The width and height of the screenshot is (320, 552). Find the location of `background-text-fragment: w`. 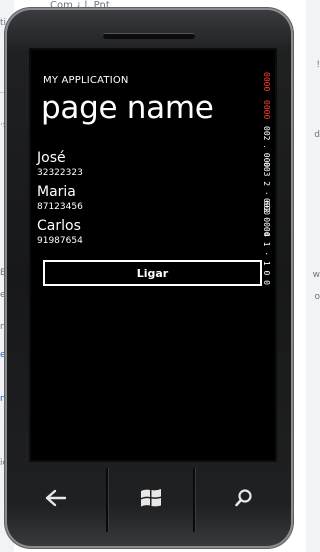

background-text-fragment: w is located at coordinates (316, 275).